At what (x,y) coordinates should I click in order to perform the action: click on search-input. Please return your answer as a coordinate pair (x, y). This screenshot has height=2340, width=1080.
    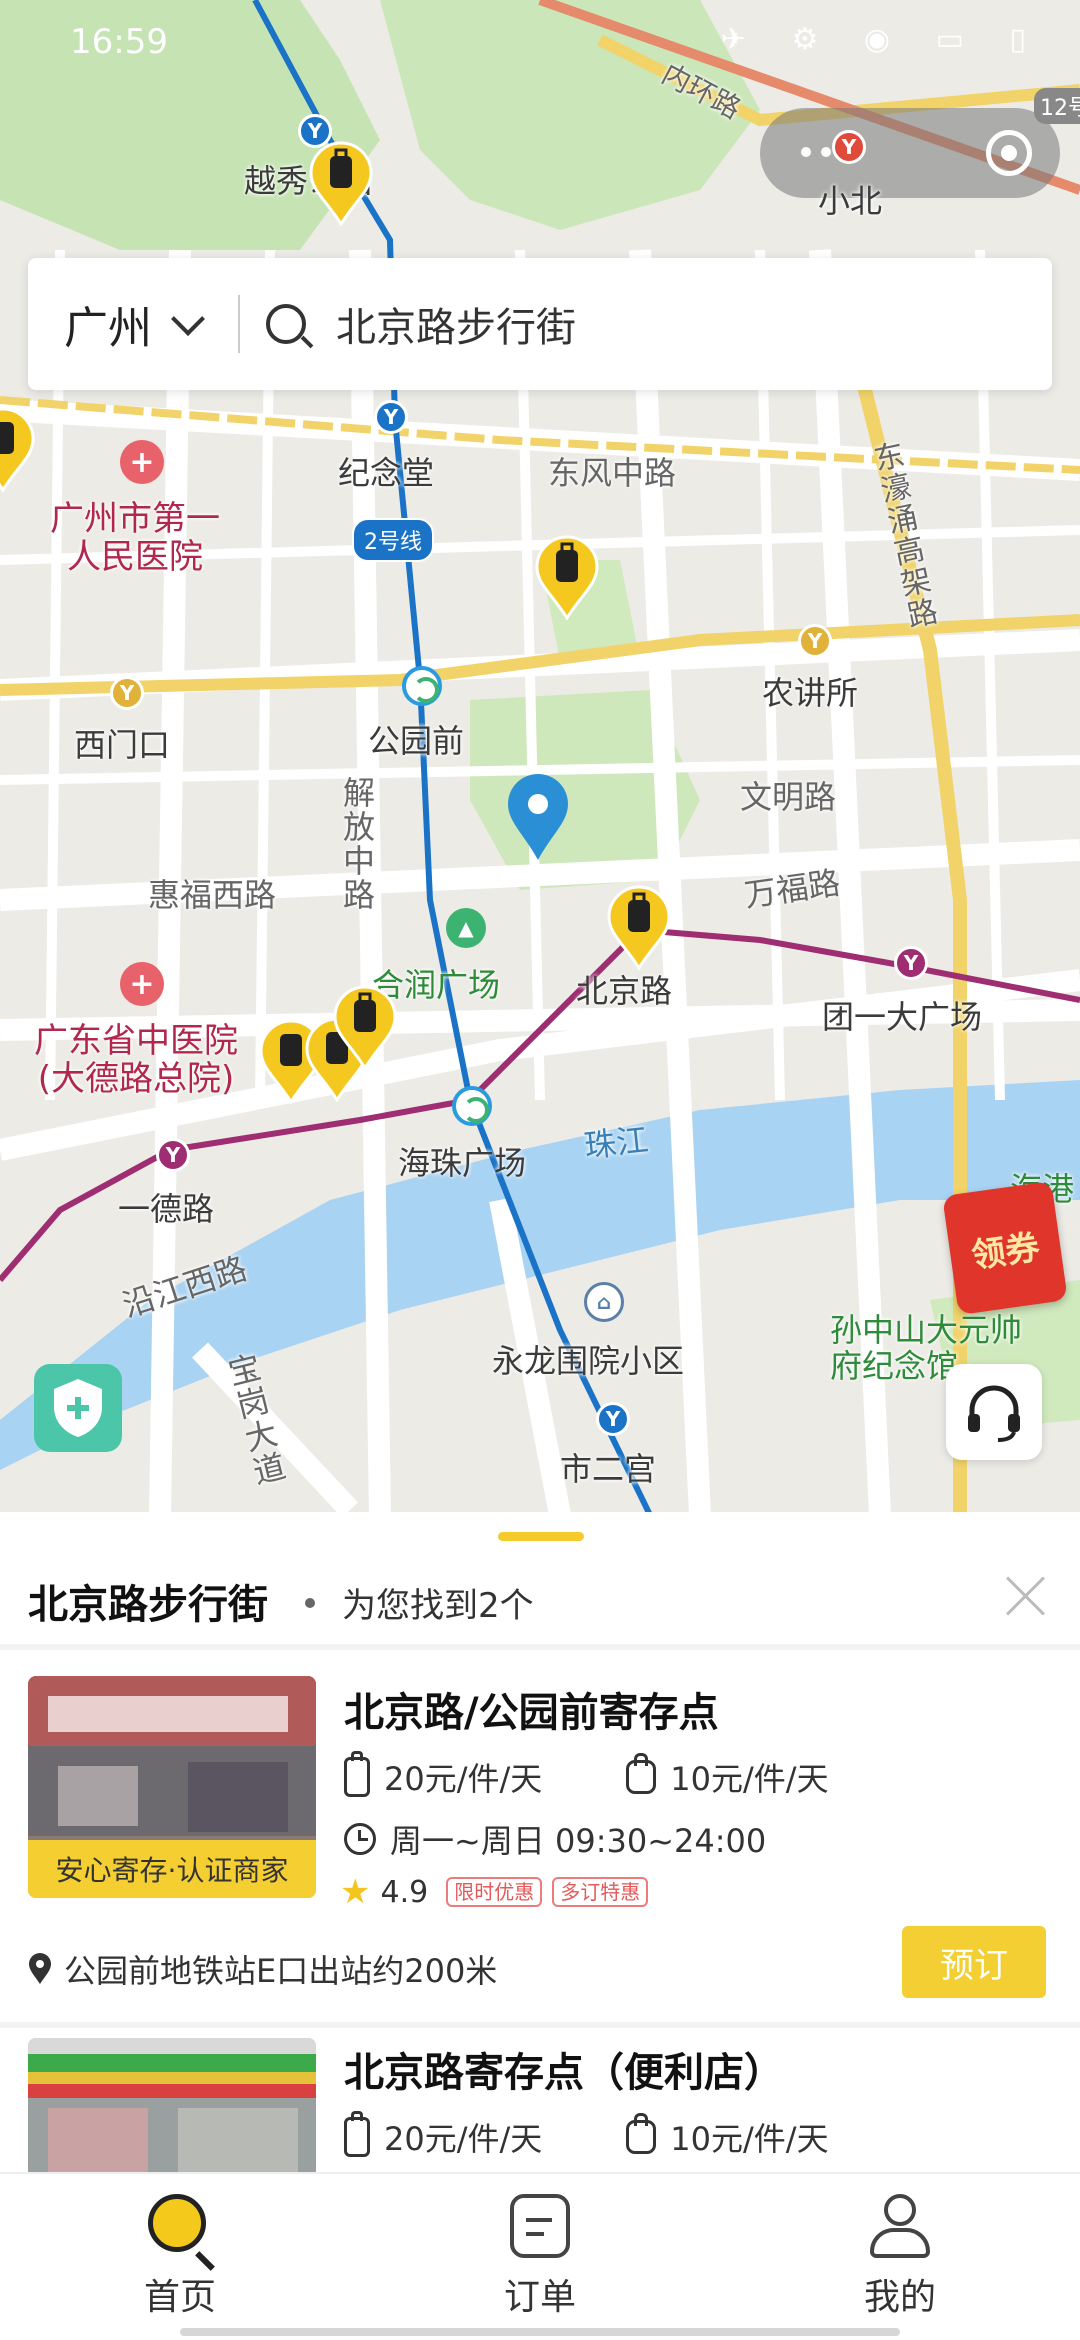
    Looking at the image, I should click on (656, 324).